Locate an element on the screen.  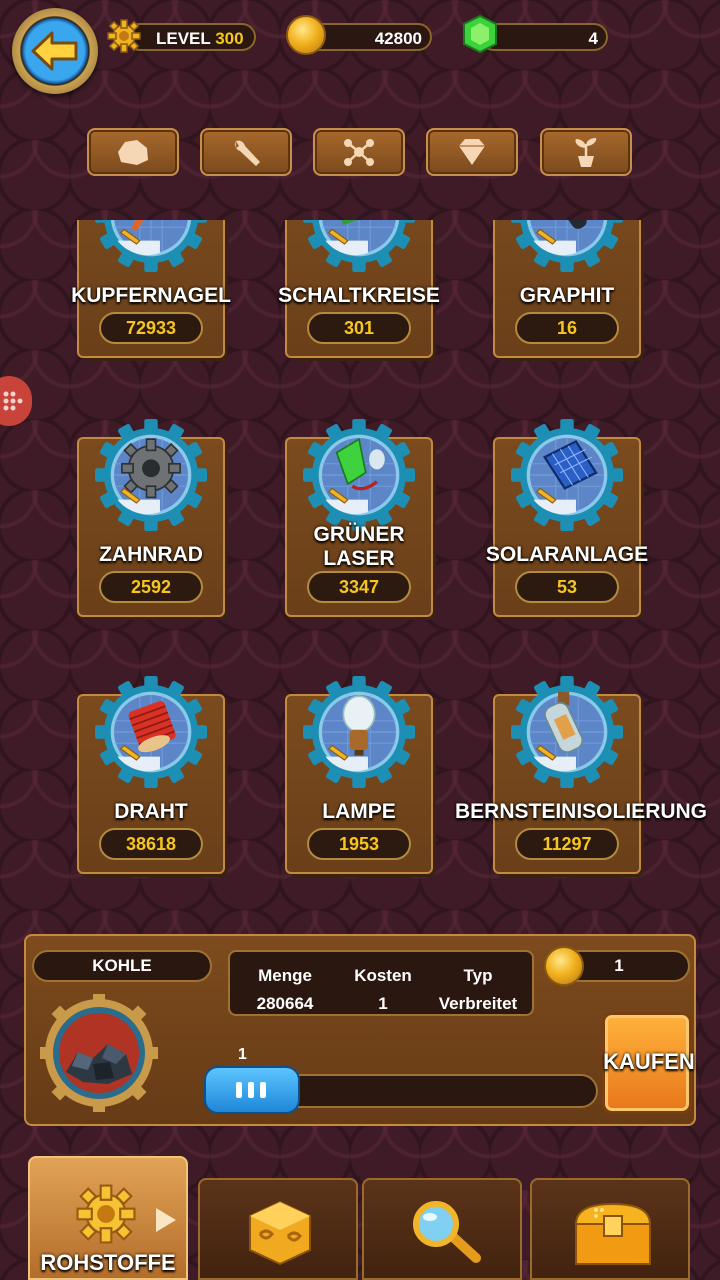
item-count: 38618 is located at coordinates (151, 844).